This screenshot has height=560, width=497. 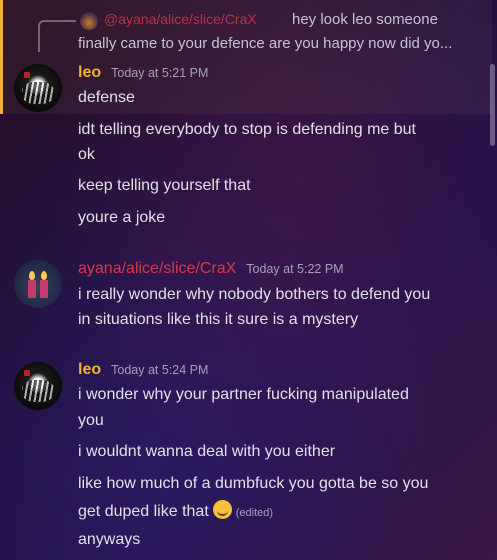 I want to click on reply-avatar, so click(x=89, y=21).